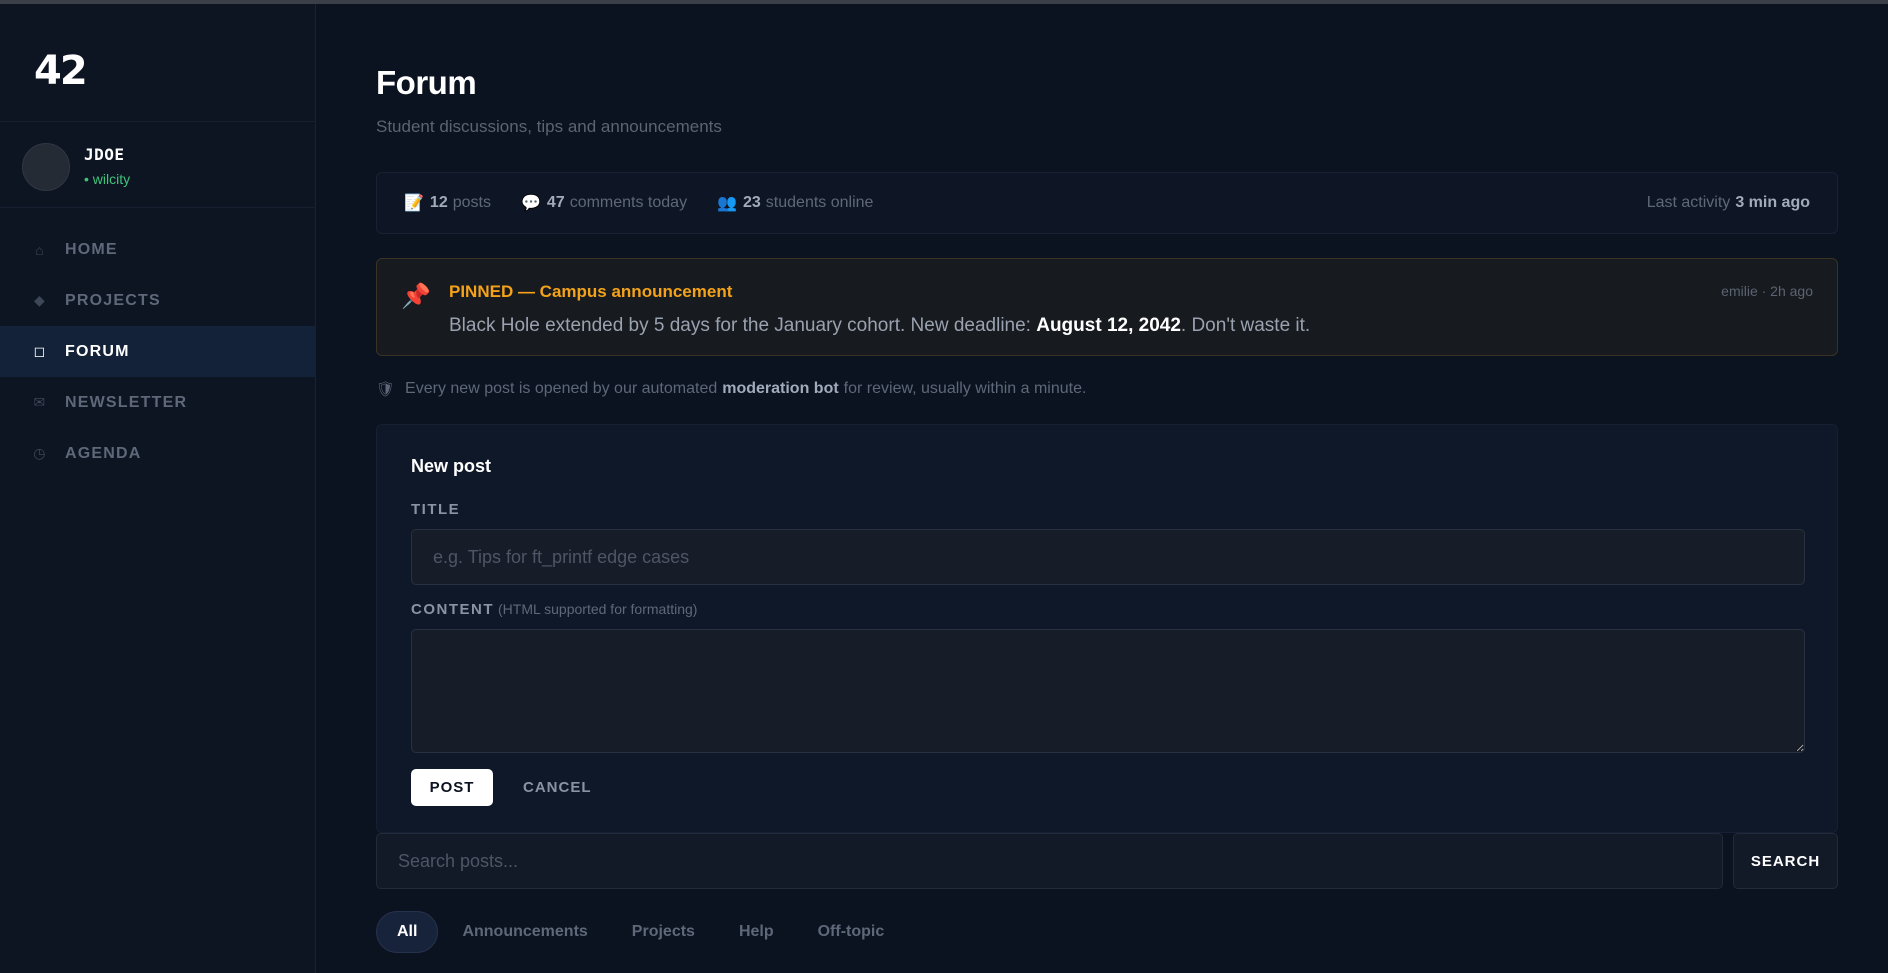 This screenshot has width=1888, height=973. I want to click on pinned-deadline: August 12, 2042, so click(1108, 325).